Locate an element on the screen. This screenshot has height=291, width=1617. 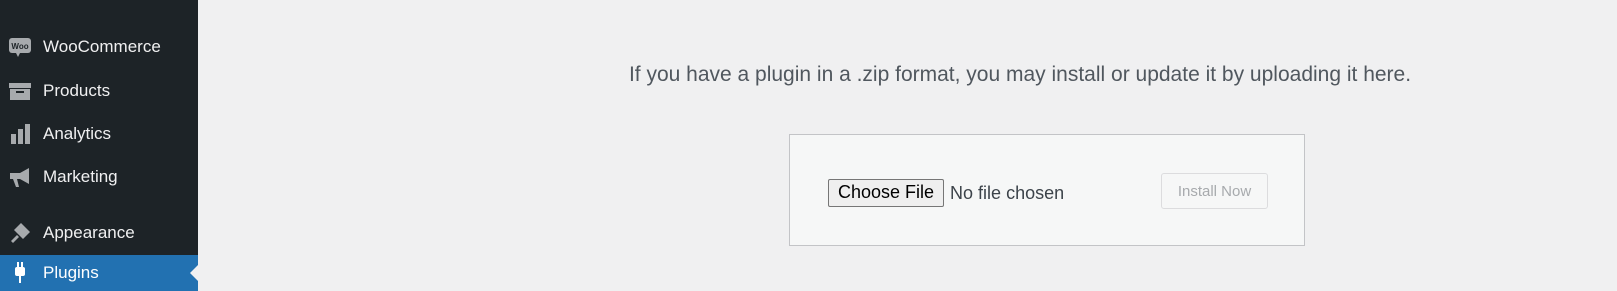
bar-chart-icon is located at coordinates (20, 134).